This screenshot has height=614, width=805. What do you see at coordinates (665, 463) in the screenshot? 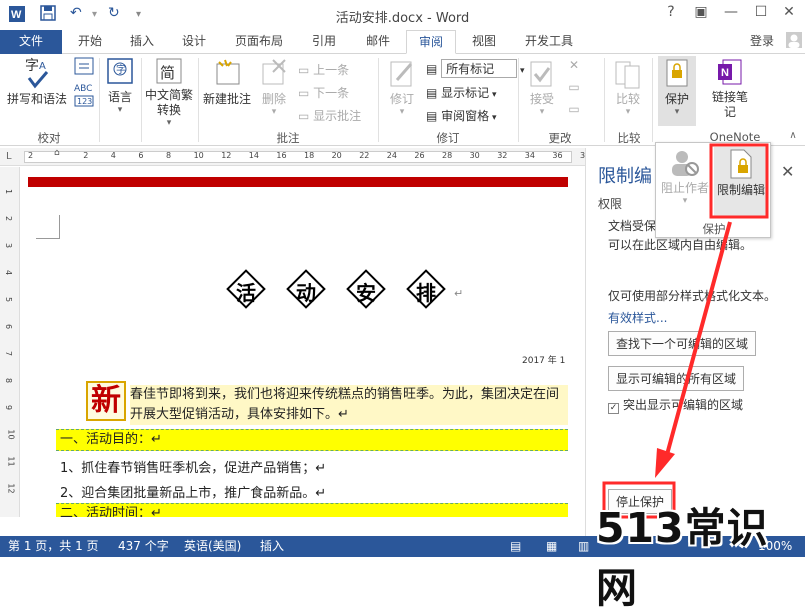
I see `arrow-head` at bounding box center [665, 463].